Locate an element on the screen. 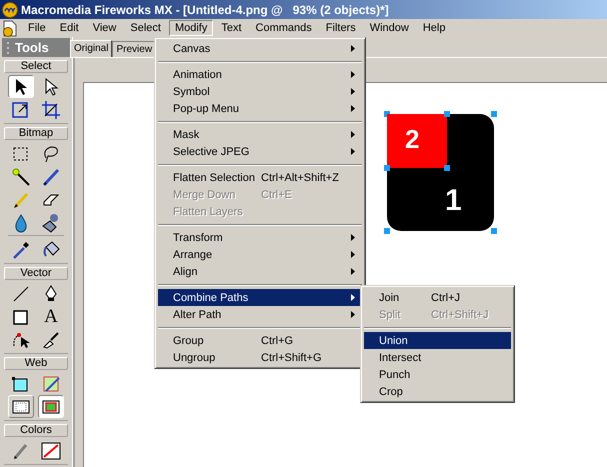 The width and height of the screenshot is (607, 467). menu-item: Flatten Selection Ctrl+Alt+Shift+Z is located at coordinates (260, 177).